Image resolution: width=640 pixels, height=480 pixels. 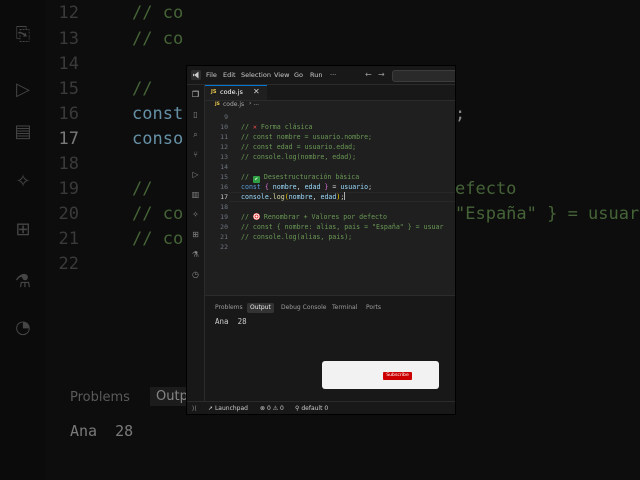 What do you see at coordinates (224, 187) in the screenshot?
I see `line-number: 16` at bounding box center [224, 187].